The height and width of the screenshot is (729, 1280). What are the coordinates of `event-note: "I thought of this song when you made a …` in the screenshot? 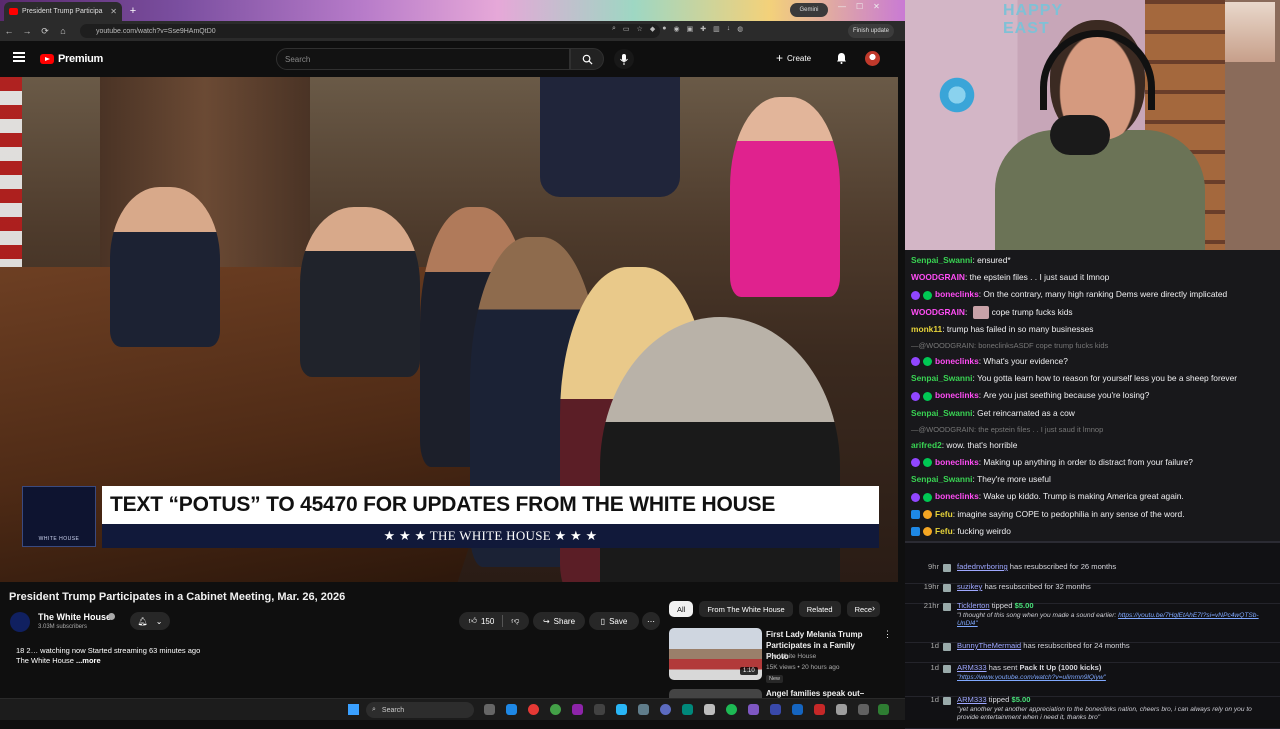 It's located at (1108, 619).